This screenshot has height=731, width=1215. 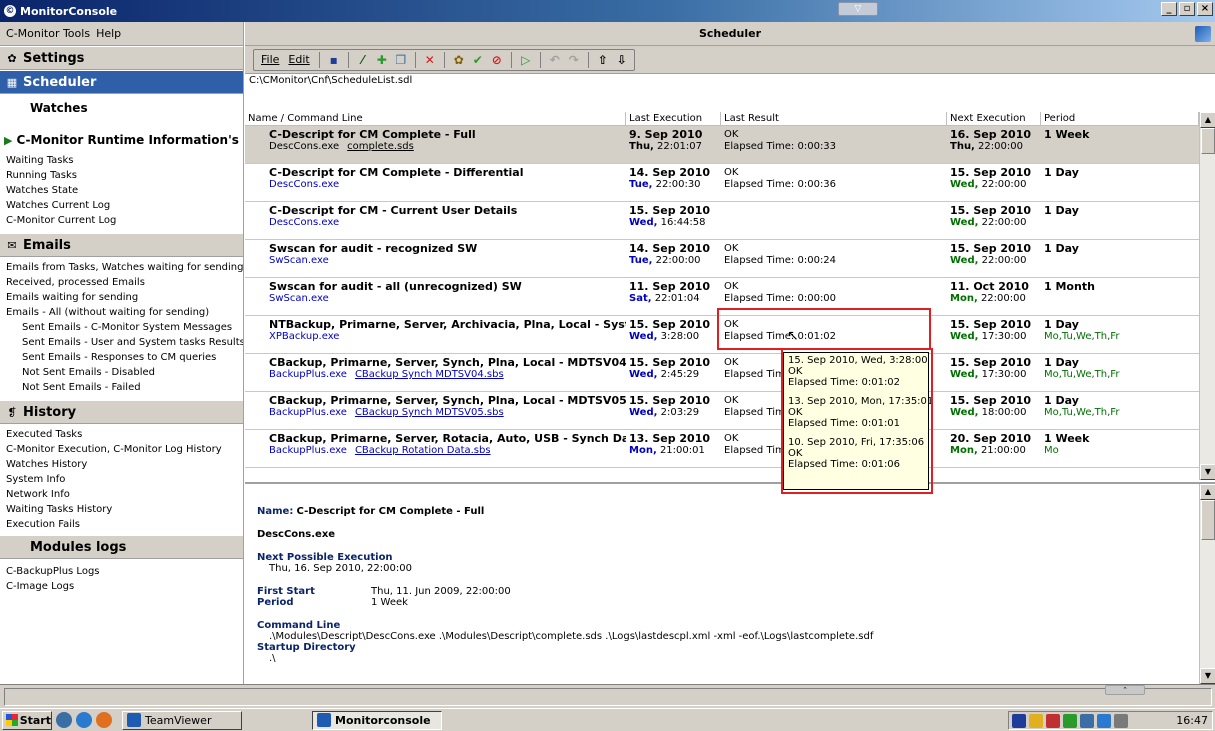 I want to click on email-item: Not Sent Emails - Disabled, so click(x=121, y=372).